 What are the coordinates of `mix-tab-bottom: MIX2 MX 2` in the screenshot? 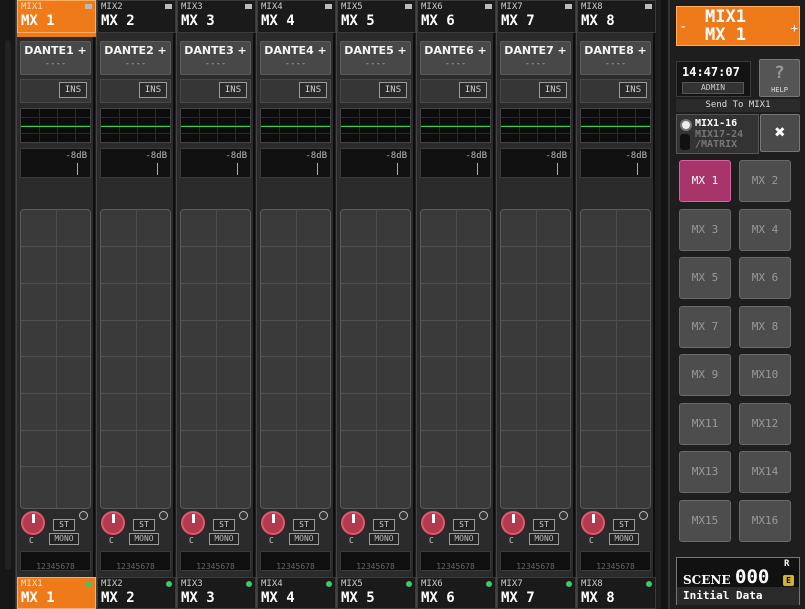 It's located at (136, 593).